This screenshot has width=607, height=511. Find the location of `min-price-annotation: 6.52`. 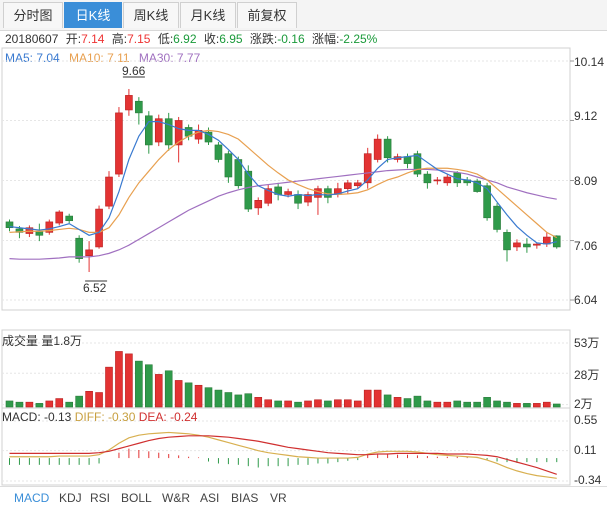

min-price-annotation: 6.52 is located at coordinates (95, 288).